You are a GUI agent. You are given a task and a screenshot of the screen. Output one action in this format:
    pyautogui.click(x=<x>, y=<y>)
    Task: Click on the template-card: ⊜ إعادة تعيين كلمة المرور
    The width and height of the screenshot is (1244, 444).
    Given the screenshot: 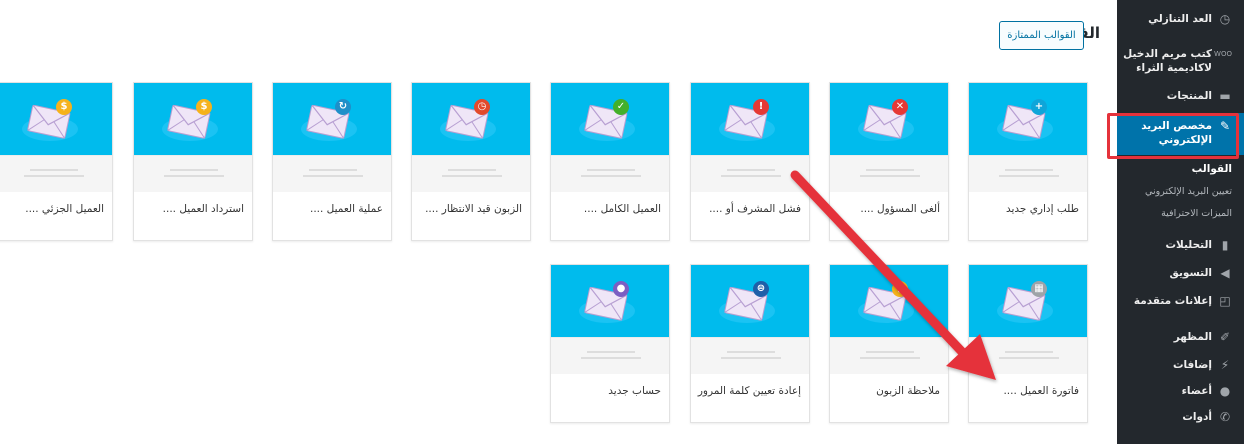 What is the action you would take?
    pyautogui.click(x=750, y=343)
    